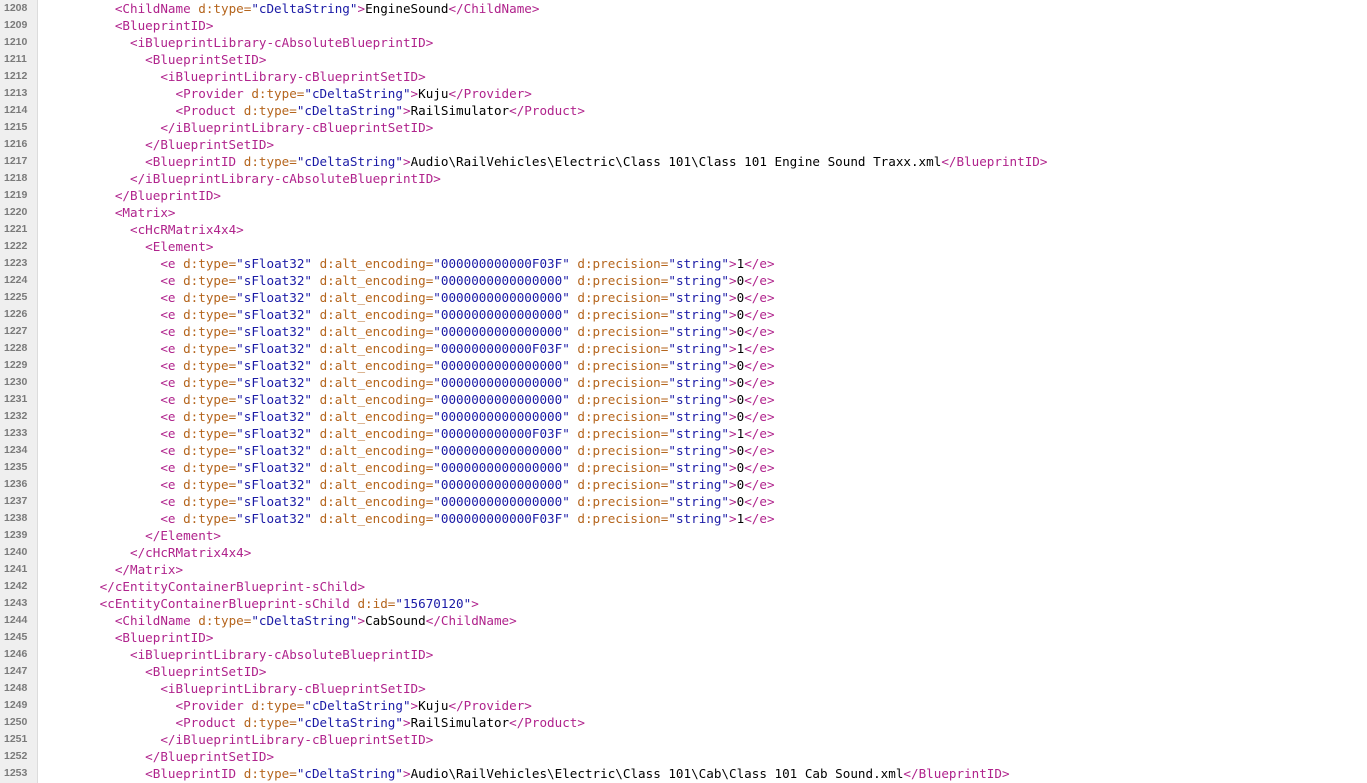  Describe the element at coordinates (16, 280) in the screenshot. I see `line-number: 1224` at that location.